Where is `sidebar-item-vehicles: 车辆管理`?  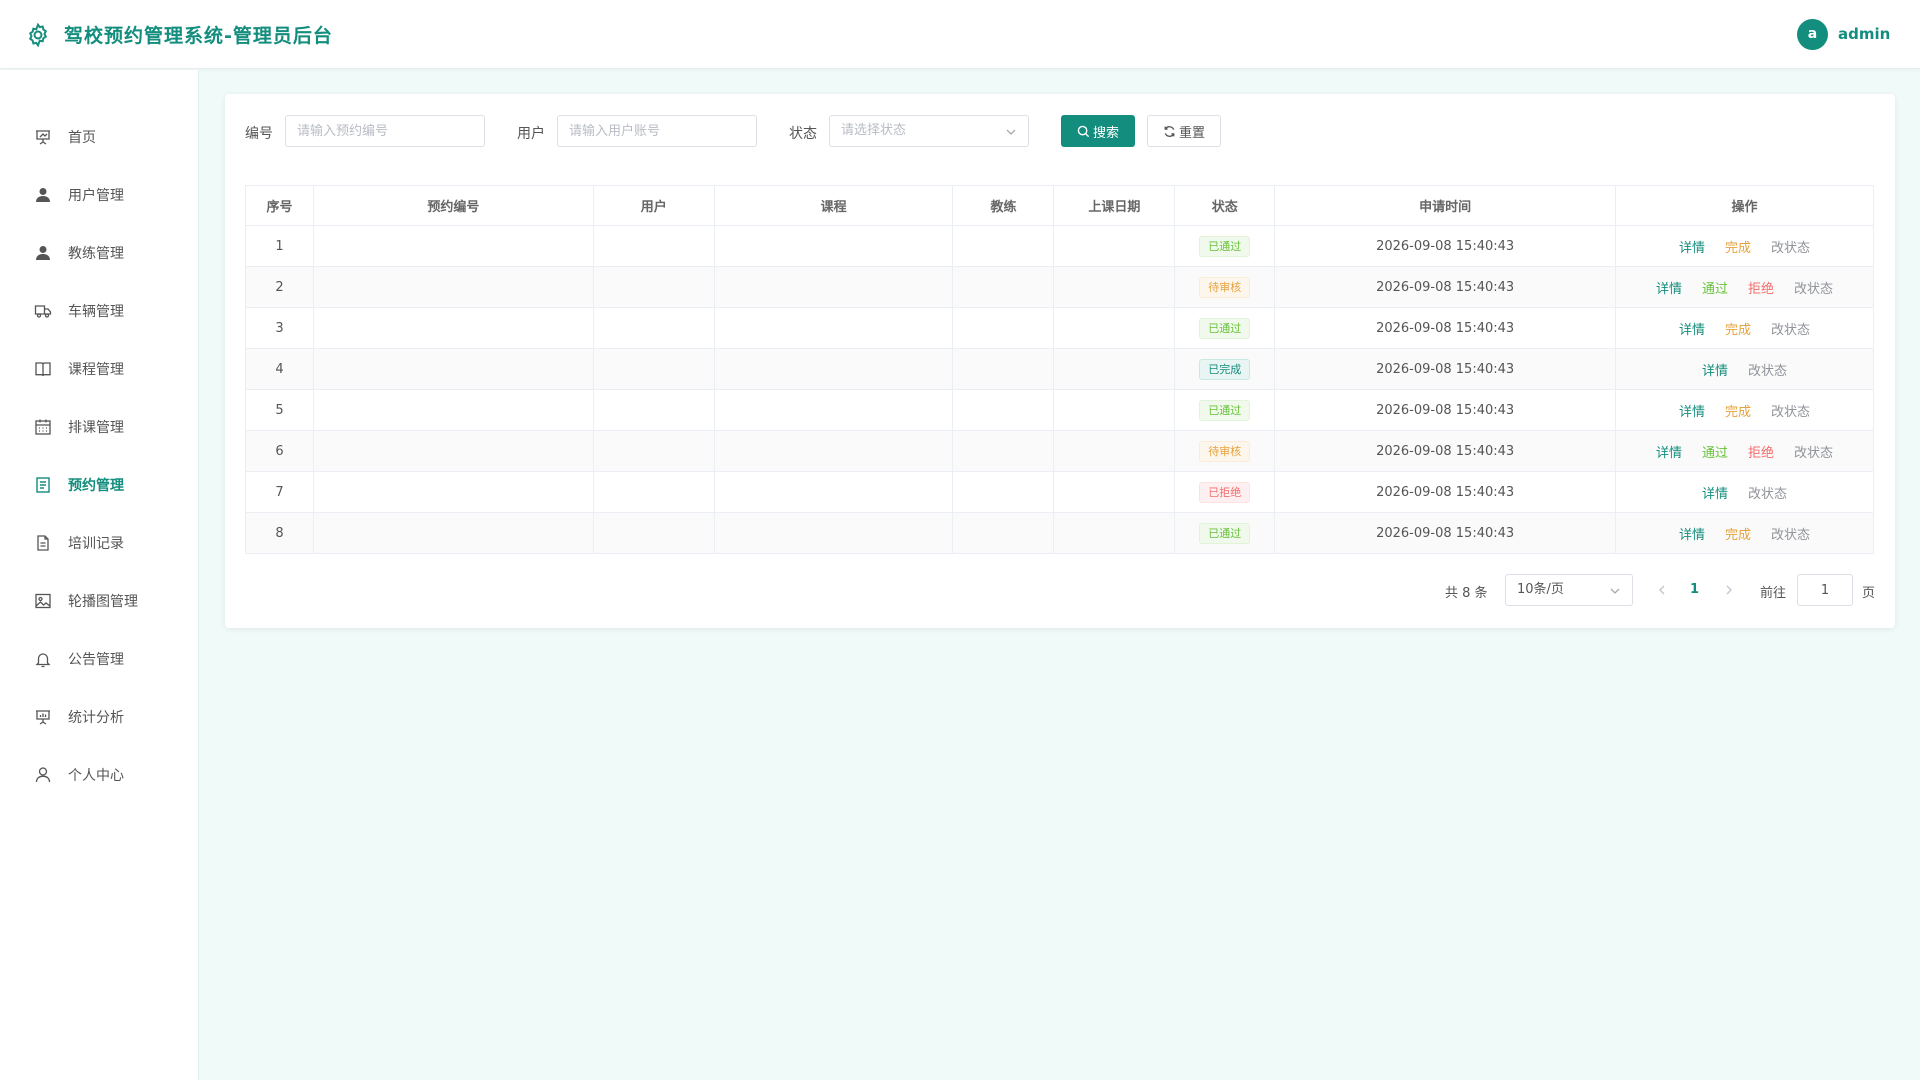 sidebar-item-vehicles: 车辆管理 is located at coordinates (99, 310).